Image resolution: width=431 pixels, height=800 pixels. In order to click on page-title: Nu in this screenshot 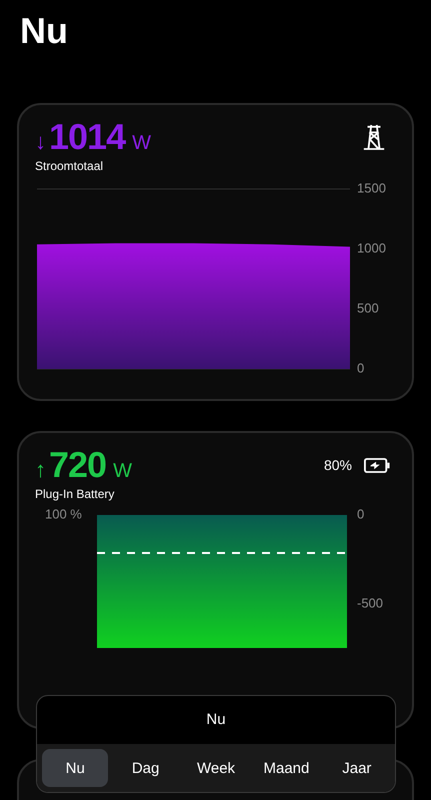, I will do `click(44, 31)`.